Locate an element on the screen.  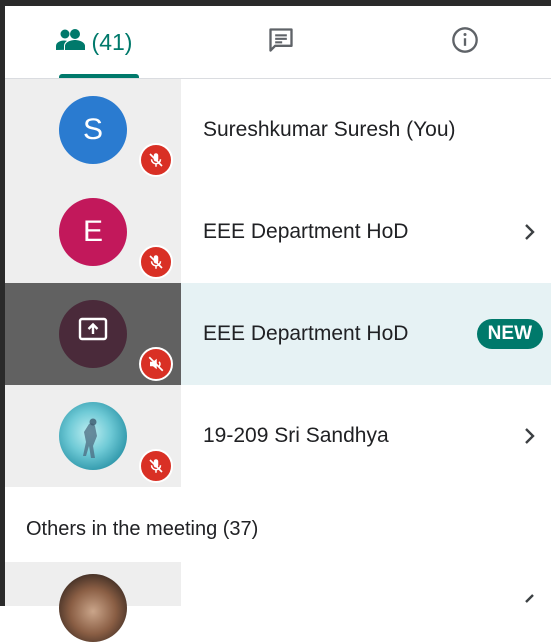
avatar: S is located at coordinates (93, 130).